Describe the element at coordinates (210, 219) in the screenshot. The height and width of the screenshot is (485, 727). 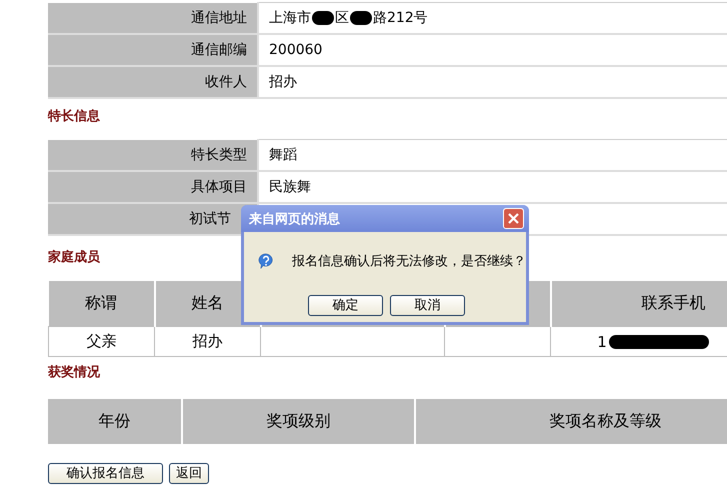
I see `field-label: 初试节` at that location.